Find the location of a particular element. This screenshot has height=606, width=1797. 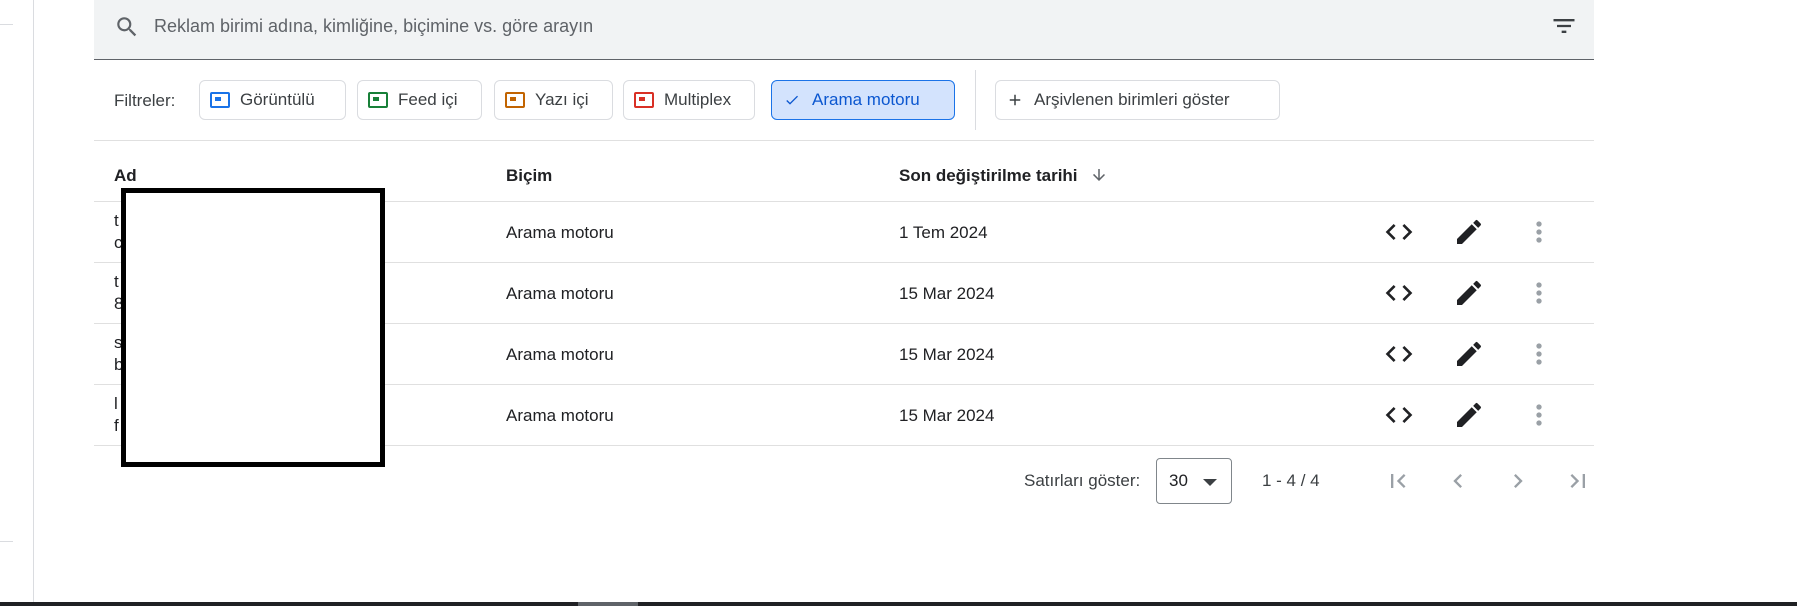

ad-unit-name: lf is located at coordinates (116, 415).